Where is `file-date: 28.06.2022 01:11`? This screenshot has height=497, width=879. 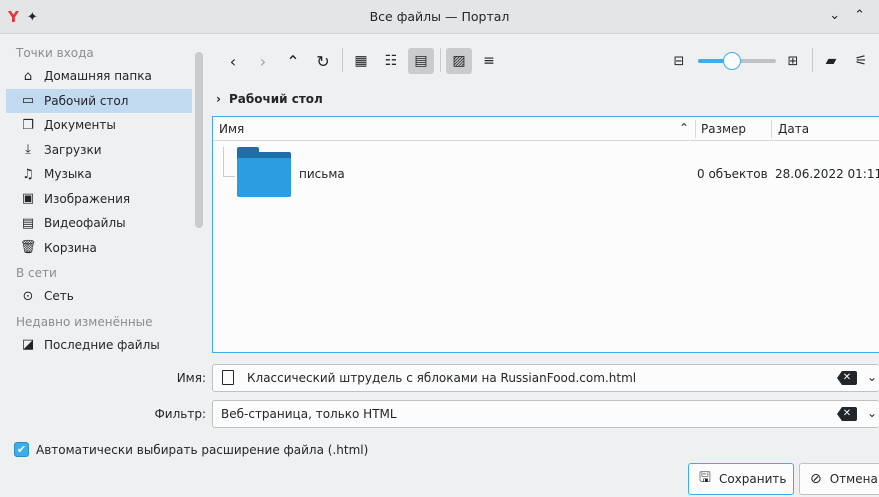 file-date: 28.06.2022 01:11 is located at coordinates (827, 174).